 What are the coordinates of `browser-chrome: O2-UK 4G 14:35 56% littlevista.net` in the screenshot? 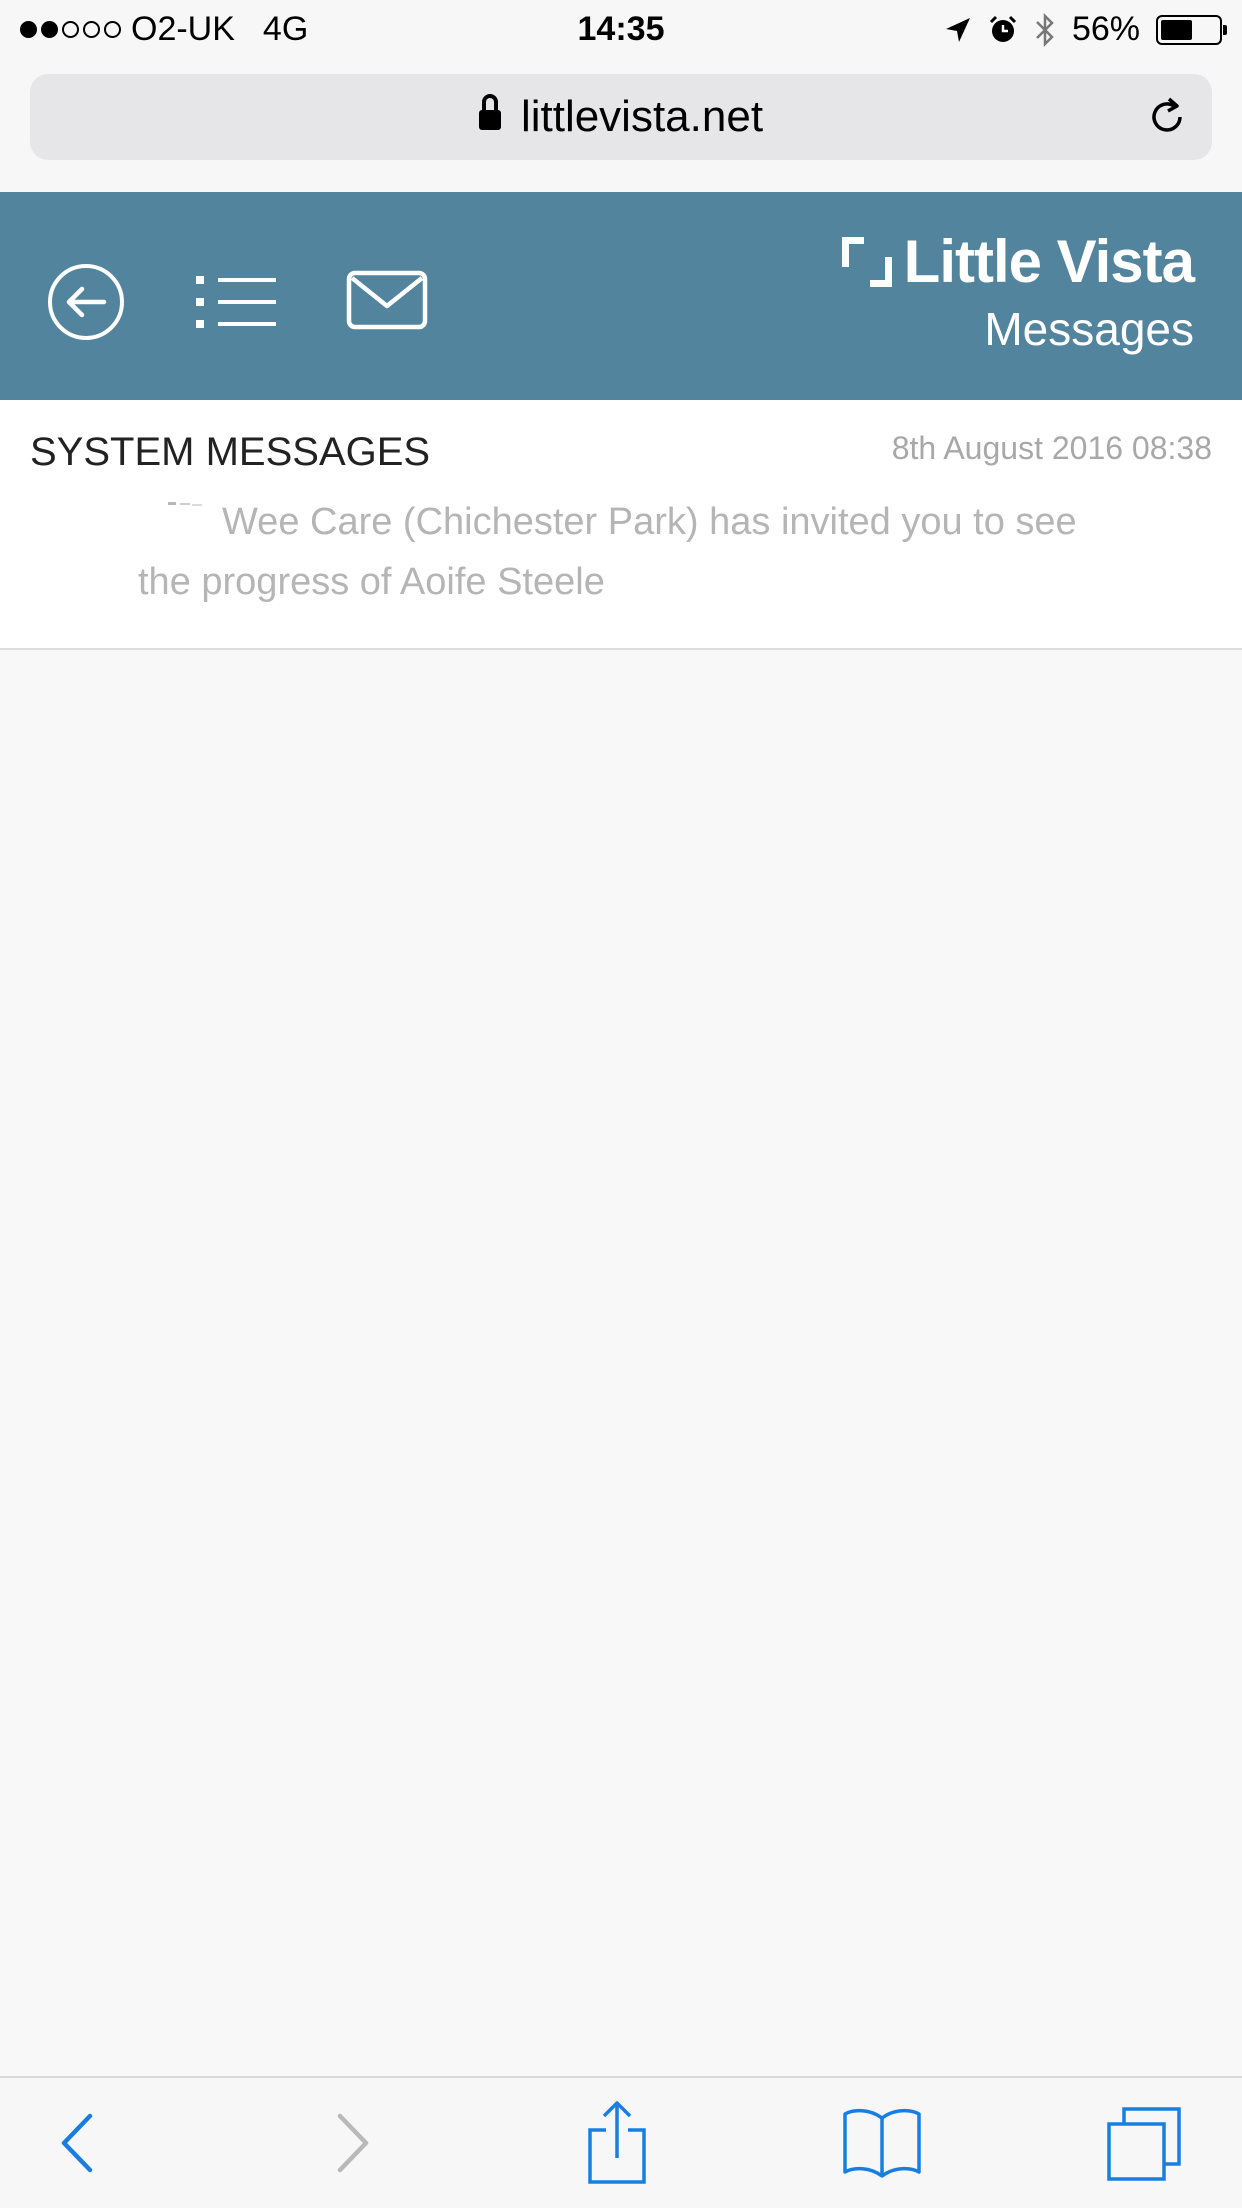 It's located at (621, 96).